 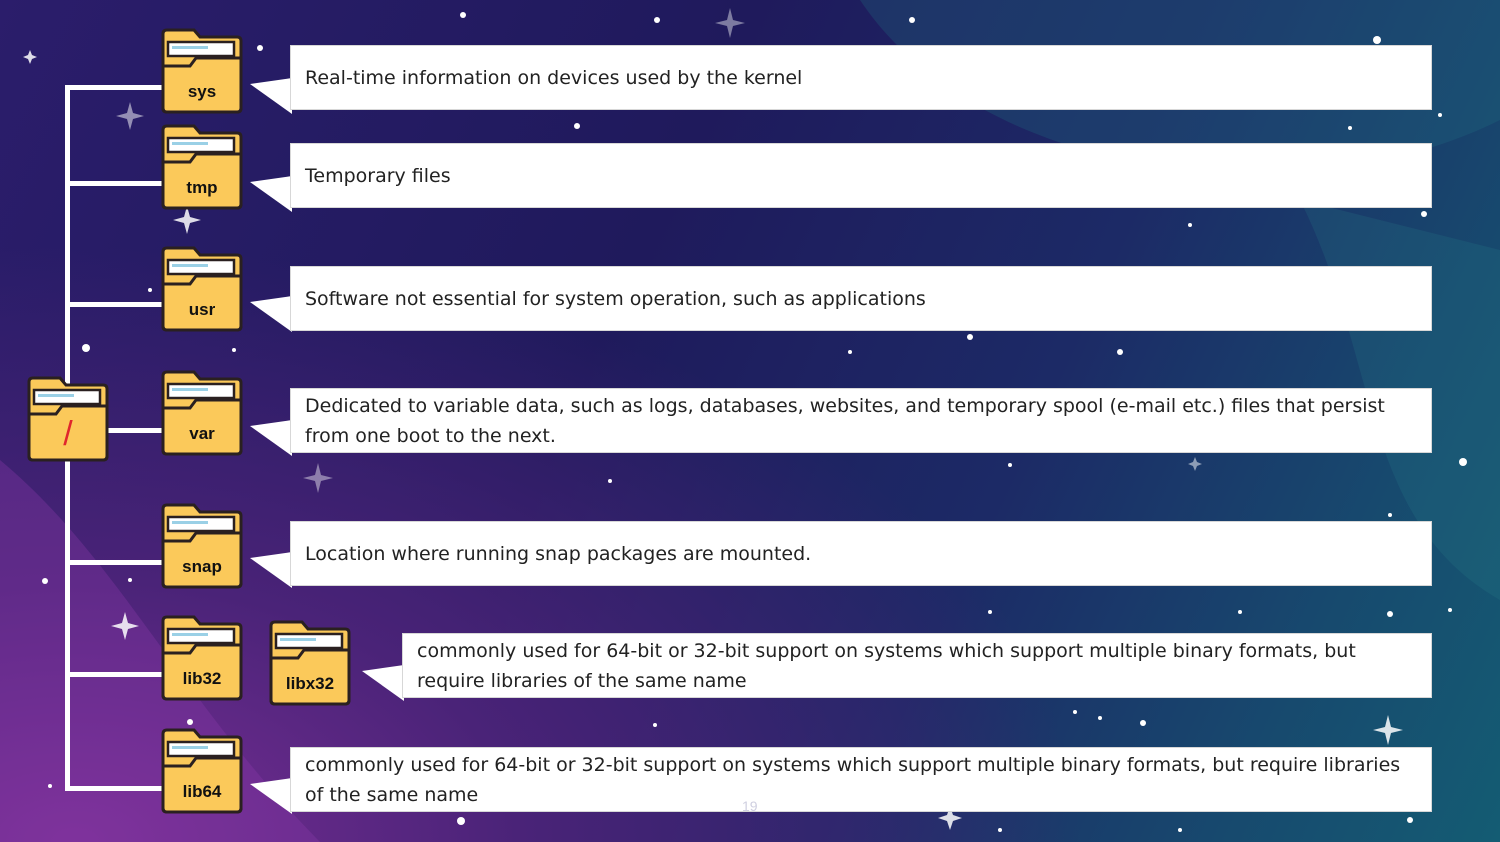 What do you see at coordinates (271, 96) in the screenshot?
I see `callout-tail-sys` at bounding box center [271, 96].